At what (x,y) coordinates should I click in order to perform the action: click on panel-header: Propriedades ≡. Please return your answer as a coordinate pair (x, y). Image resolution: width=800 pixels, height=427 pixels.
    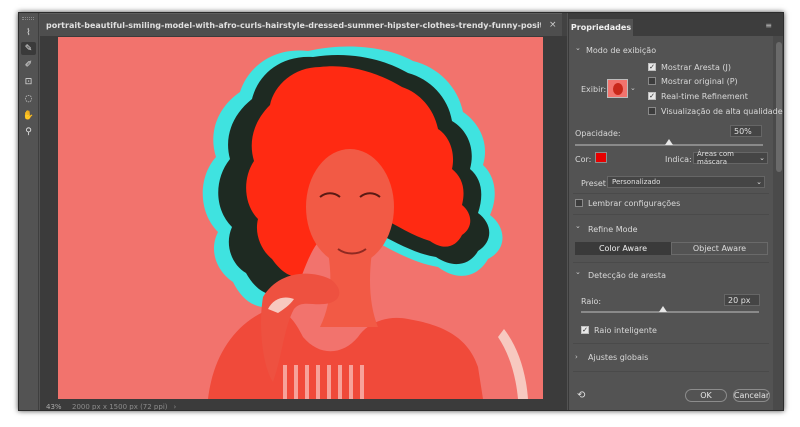
    Looking at the image, I should click on (676, 24).